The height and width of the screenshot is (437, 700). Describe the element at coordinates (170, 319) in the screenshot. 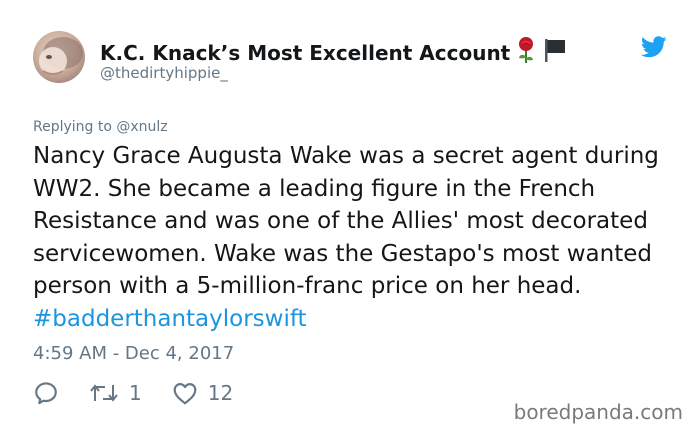

I see `hashtag-link: #badderthantaylorswift` at that location.